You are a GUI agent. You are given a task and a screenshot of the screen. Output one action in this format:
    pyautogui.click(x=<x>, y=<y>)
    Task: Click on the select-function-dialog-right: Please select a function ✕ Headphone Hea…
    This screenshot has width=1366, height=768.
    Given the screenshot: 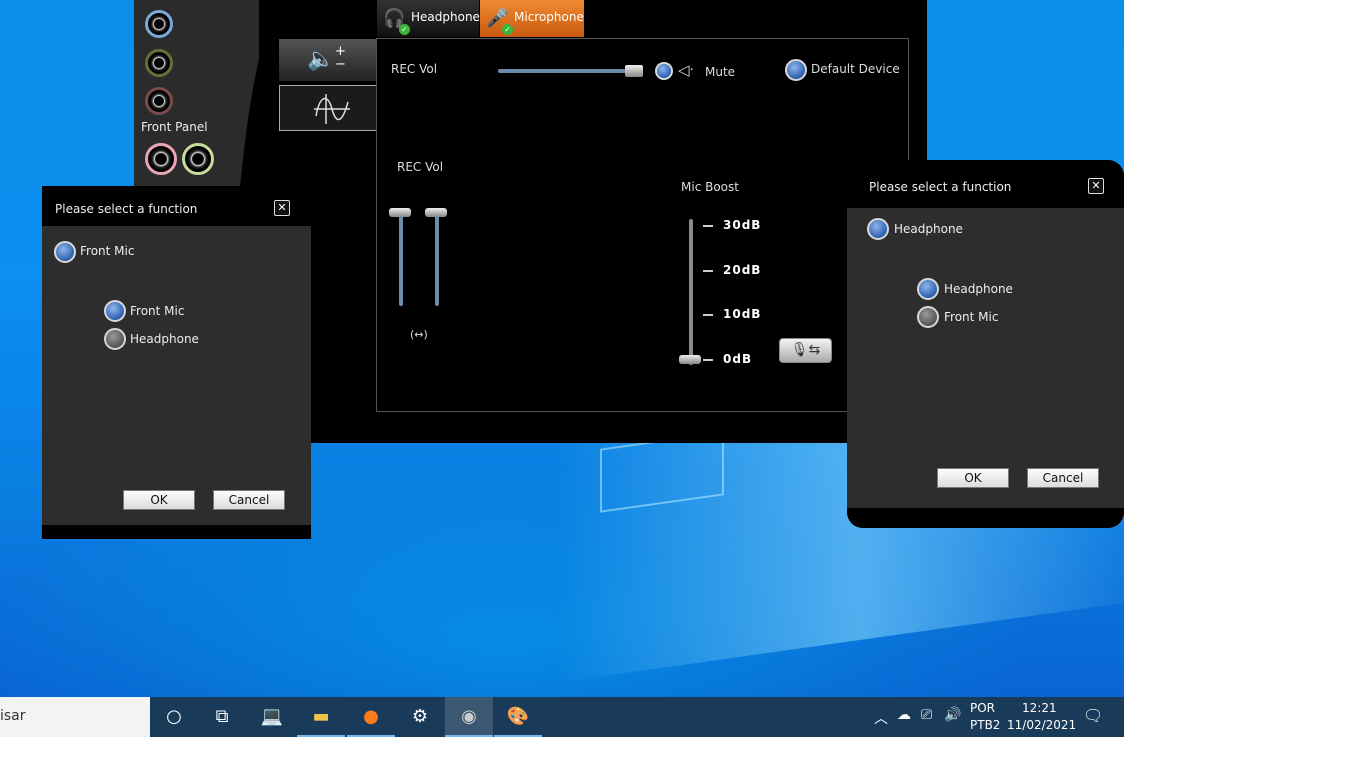 What is the action you would take?
    pyautogui.click(x=985, y=344)
    